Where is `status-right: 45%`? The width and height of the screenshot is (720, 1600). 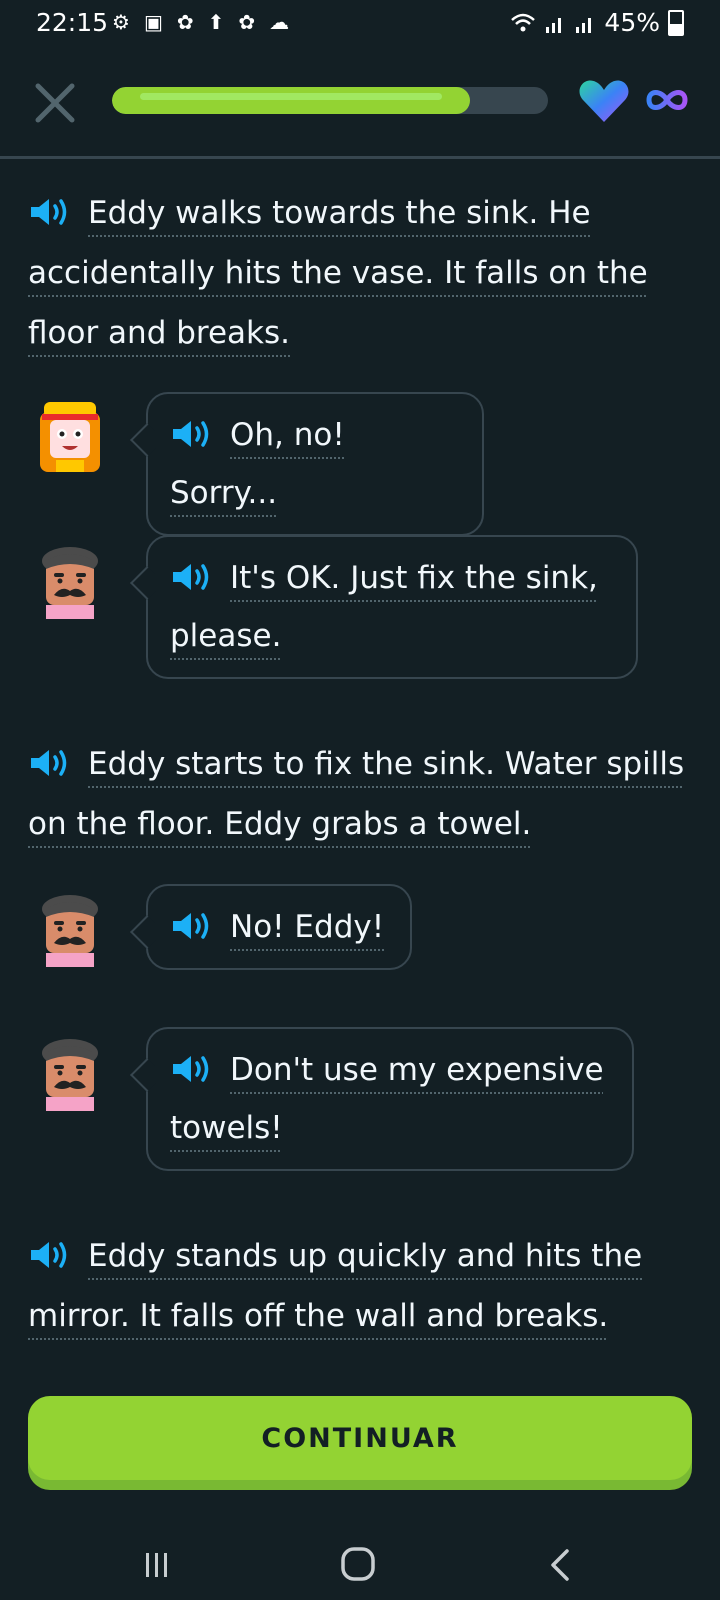
status-right: 45% is located at coordinates (597, 22).